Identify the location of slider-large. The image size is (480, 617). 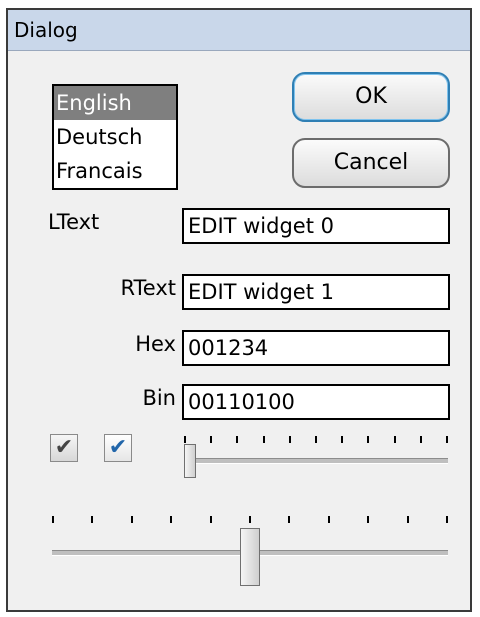
(250, 550).